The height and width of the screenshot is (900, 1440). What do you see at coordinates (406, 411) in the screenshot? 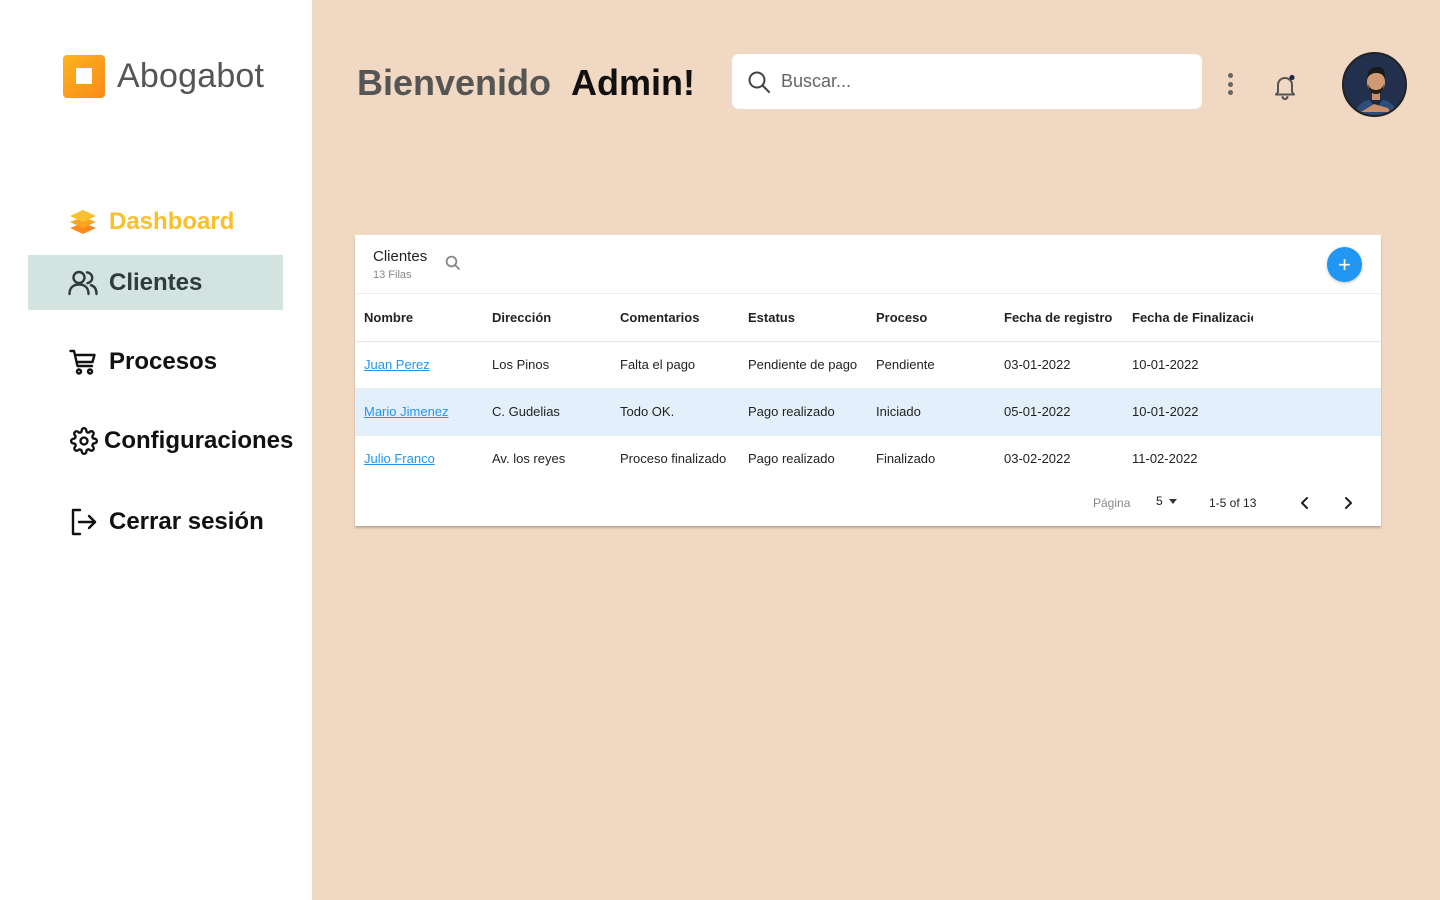
I see `client-name-link: Mario Jimenez` at bounding box center [406, 411].